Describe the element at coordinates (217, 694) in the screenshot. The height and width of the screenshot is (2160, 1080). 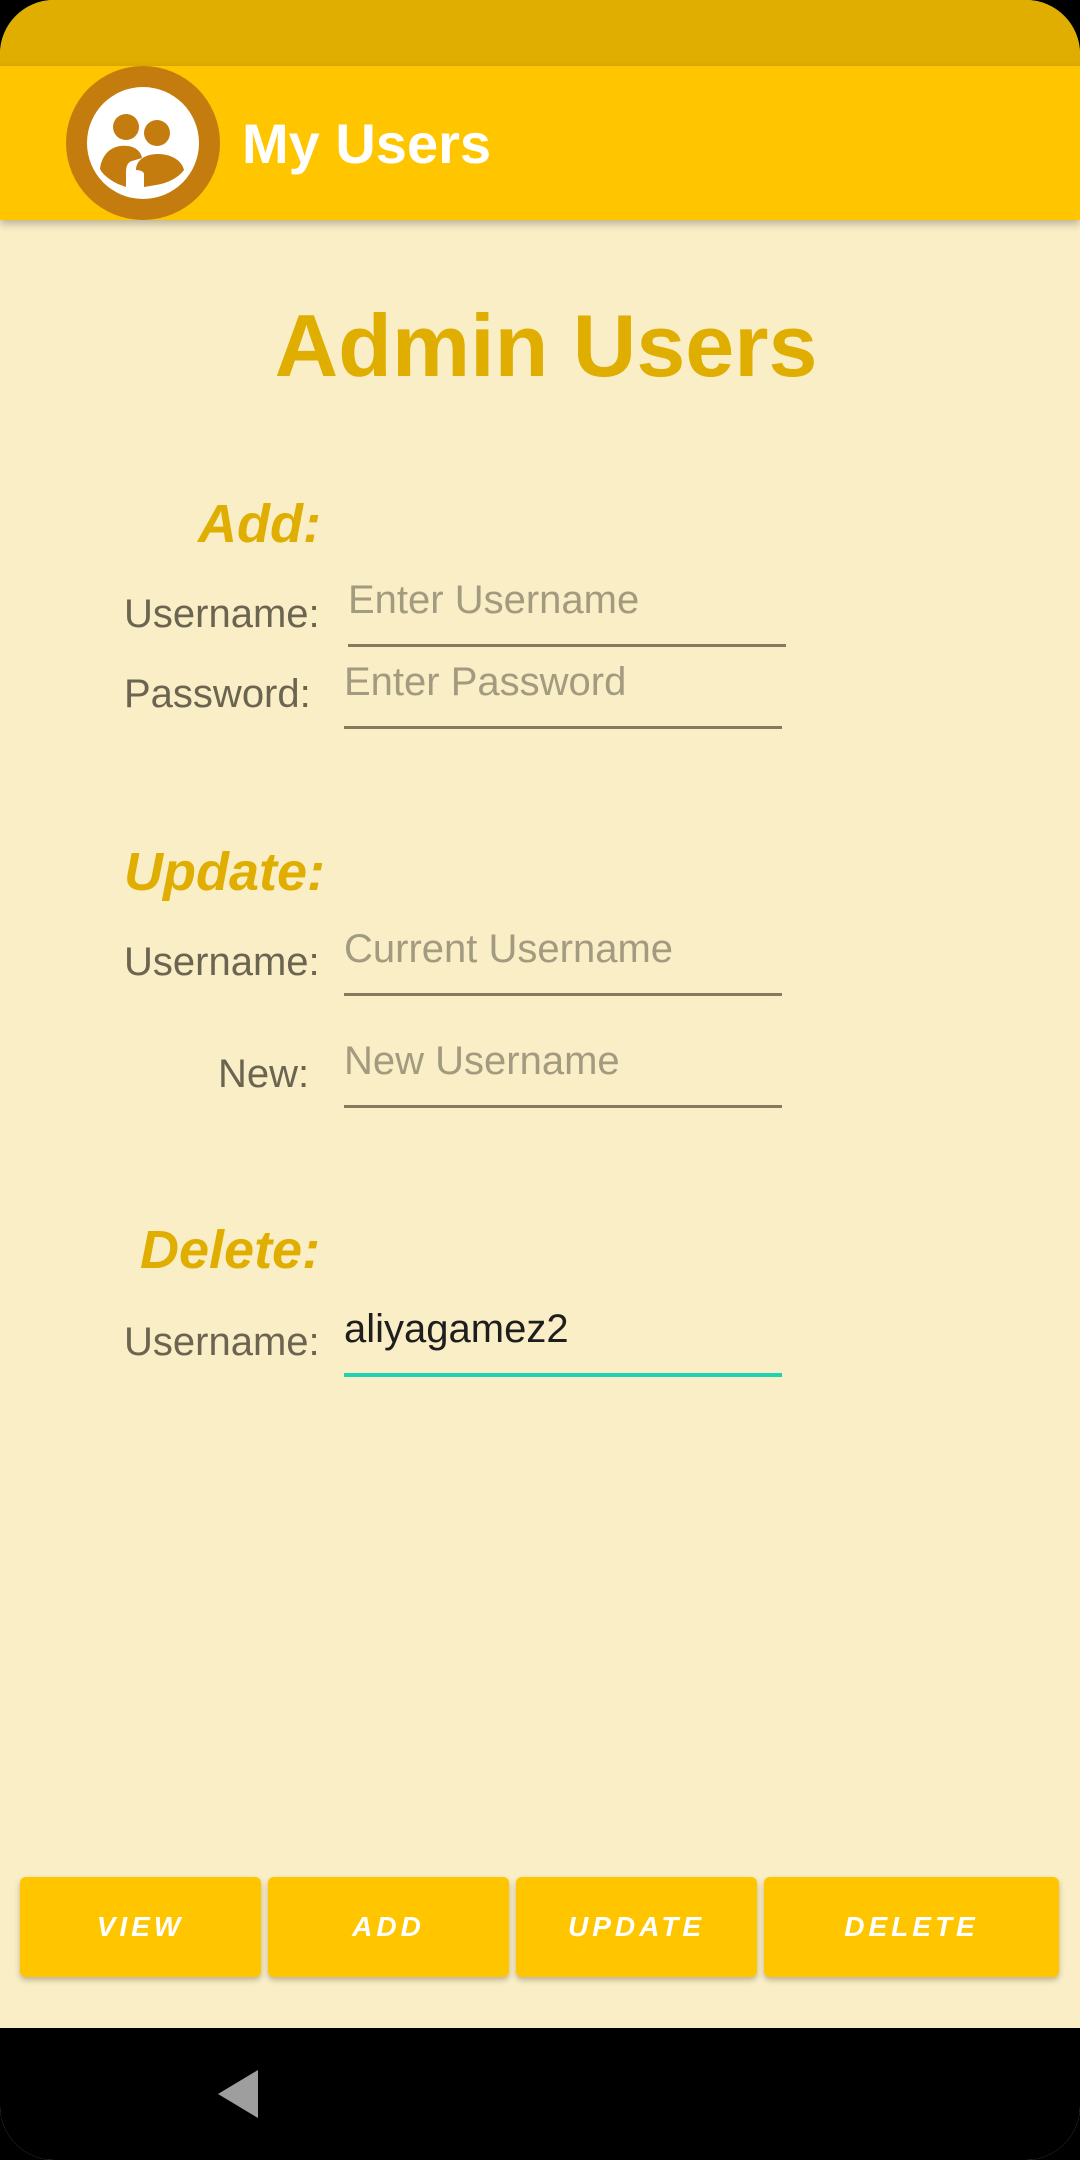
I see `add-password-label: Password:` at that location.